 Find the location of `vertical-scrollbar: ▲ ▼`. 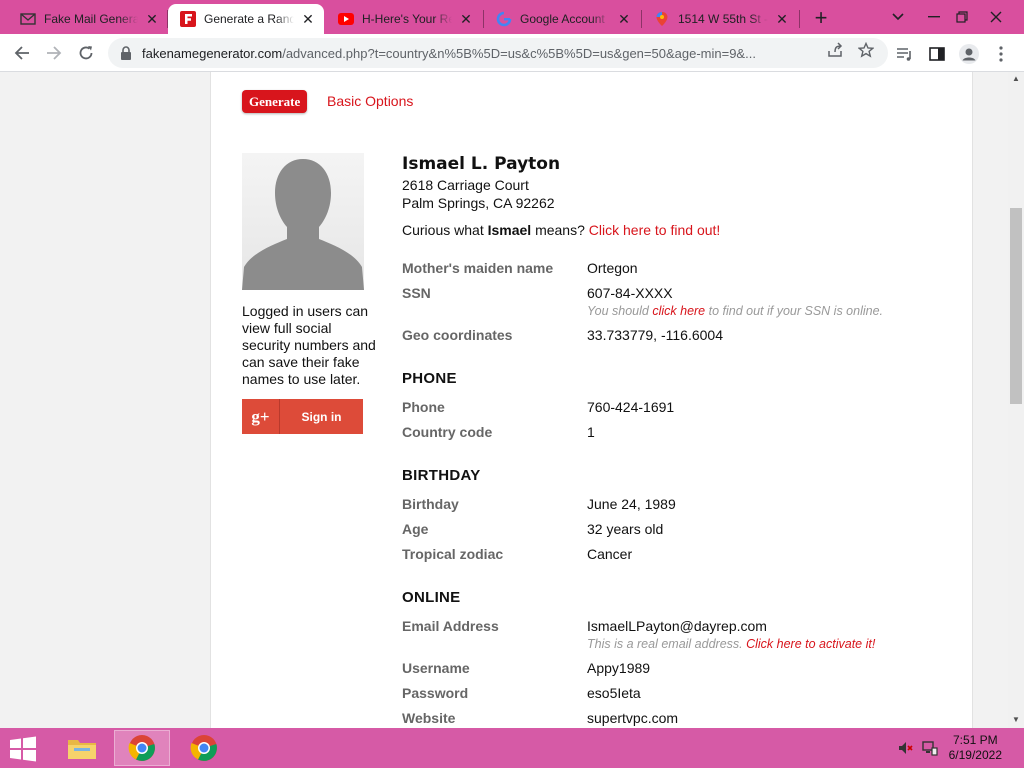

vertical-scrollbar: ▲ ▼ is located at coordinates (1016, 400).